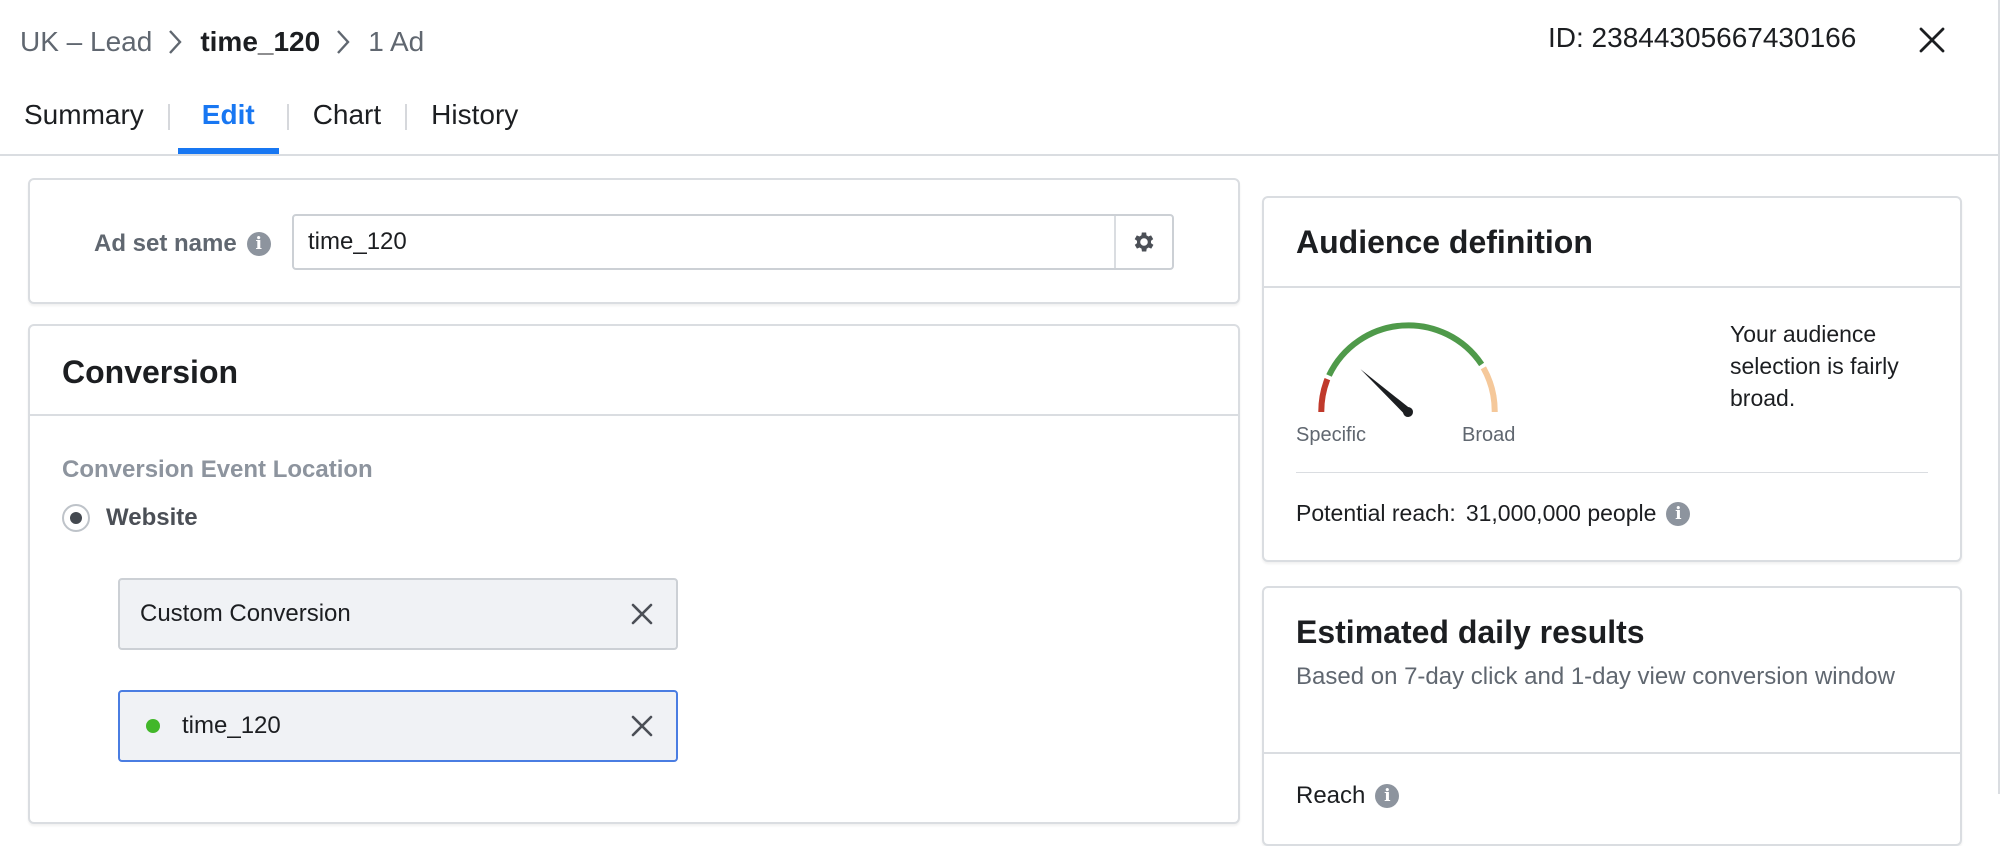 This screenshot has width=2008, height=846. I want to click on breadcrumb-campaign: UK – Lead, so click(86, 42).